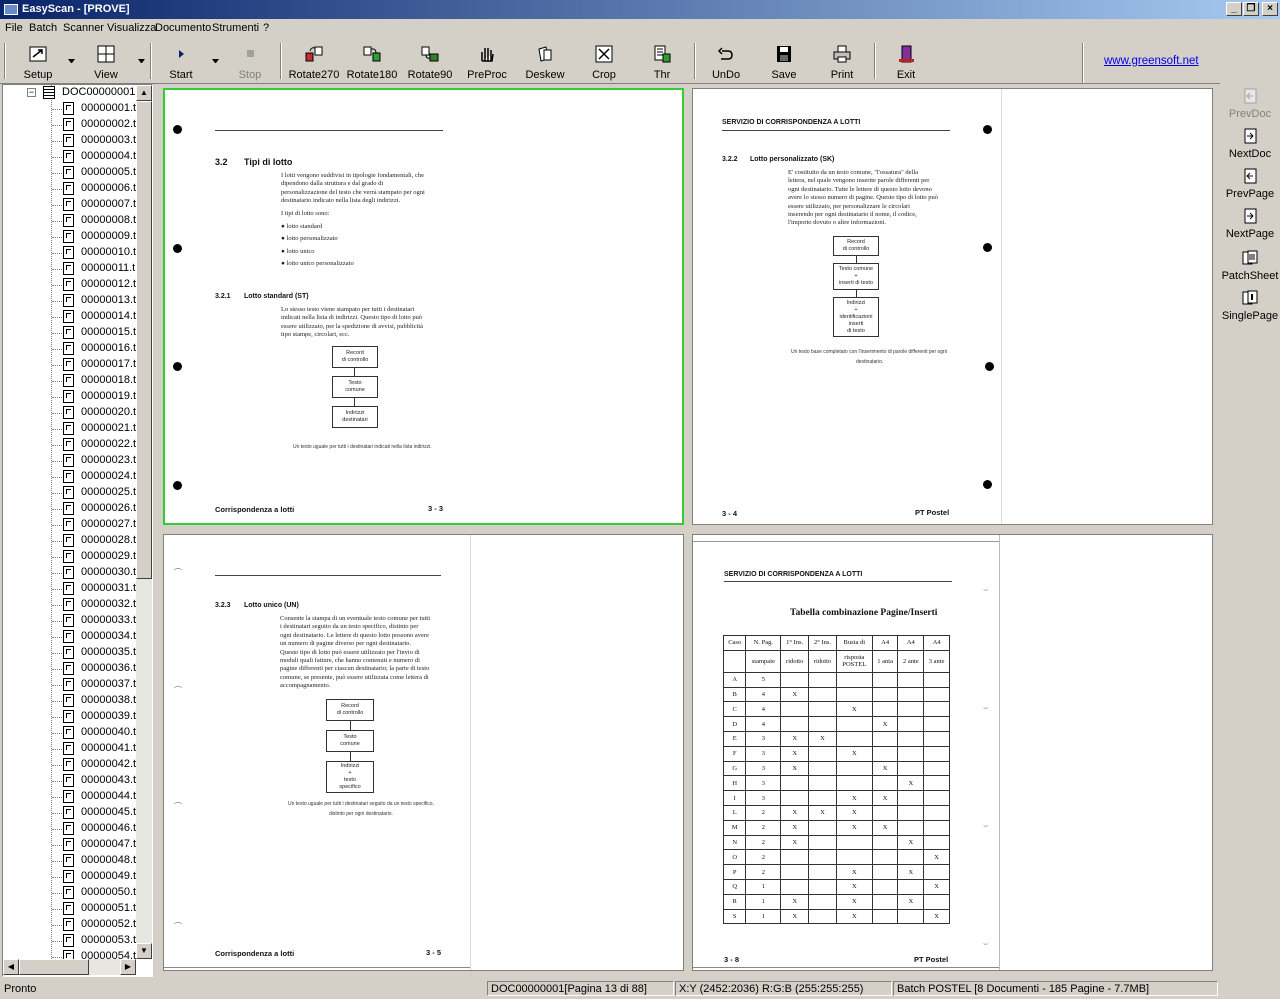 The image size is (1280, 999). What do you see at coordinates (69, 253) in the screenshot?
I see `tree-page-item: 00000010.t` at bounding box center [69, 253].